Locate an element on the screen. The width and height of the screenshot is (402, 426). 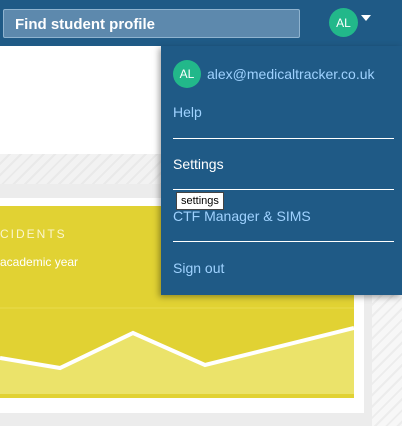
top-navigation-bar: Find student profile AL is located at coordinates (201, 23).